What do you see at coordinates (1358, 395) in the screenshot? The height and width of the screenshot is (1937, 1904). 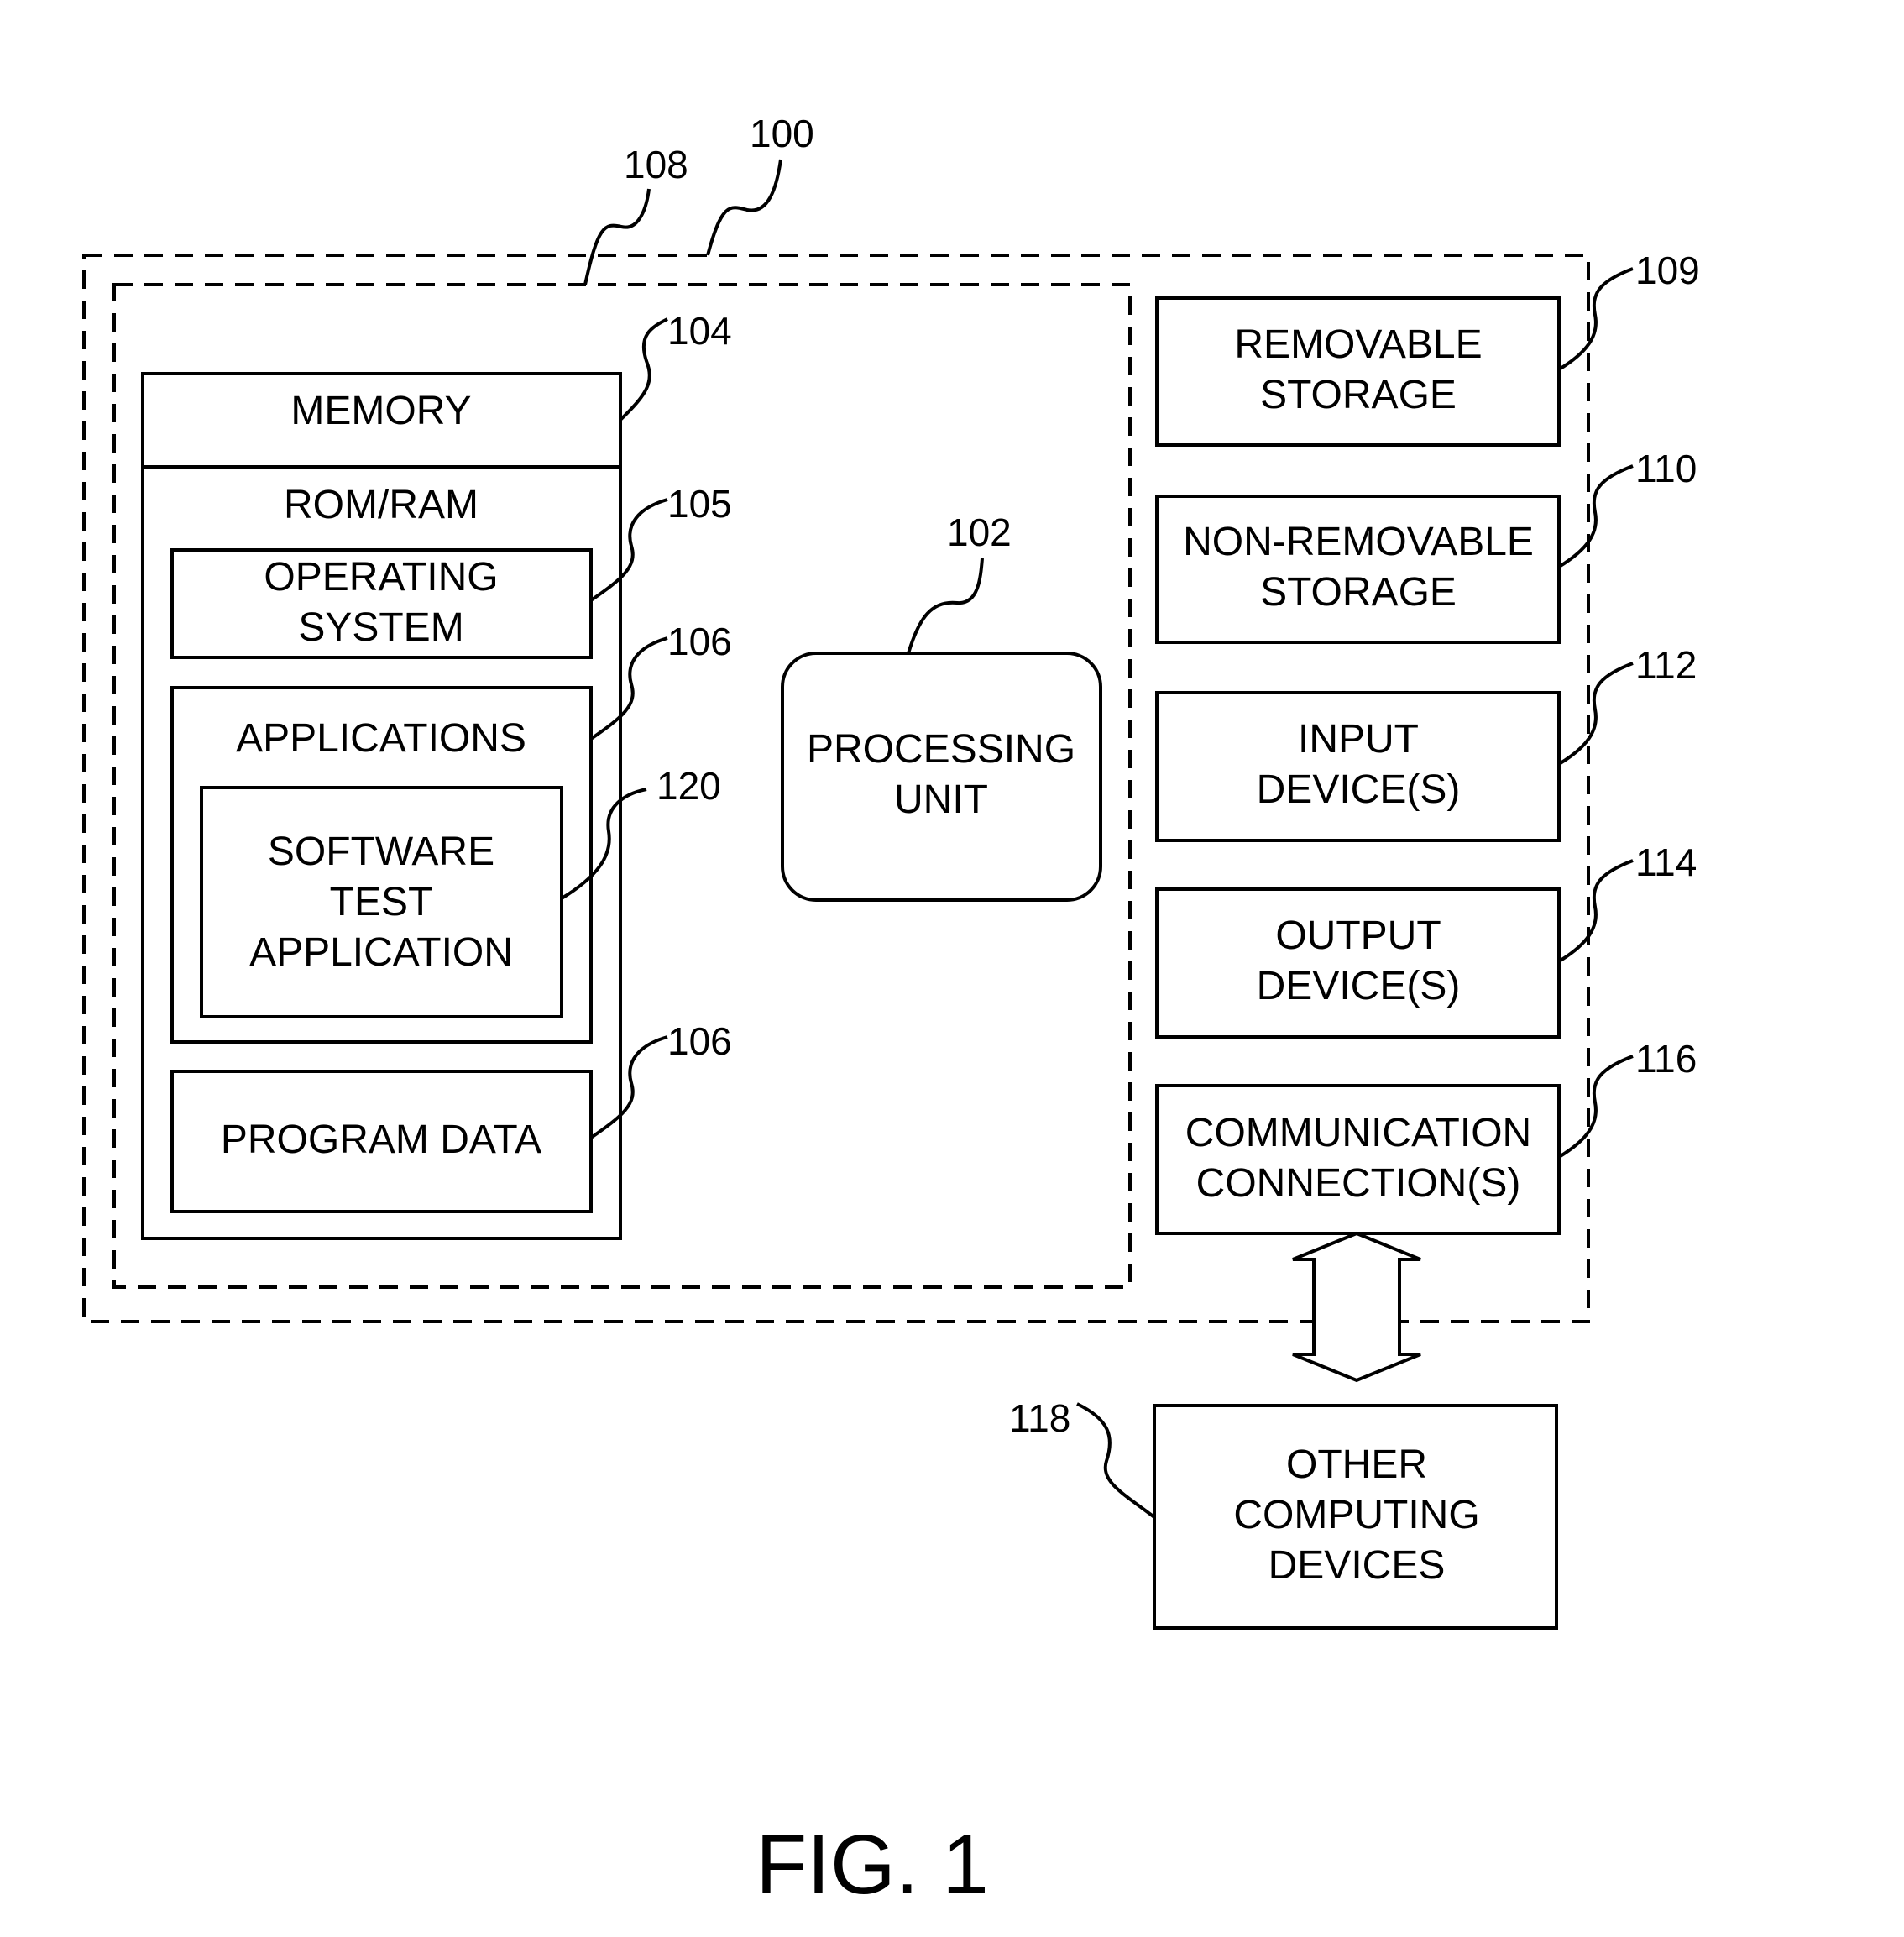 I see `removable-storage-line-2: STORAGE` at bounding box center [1358, 395].